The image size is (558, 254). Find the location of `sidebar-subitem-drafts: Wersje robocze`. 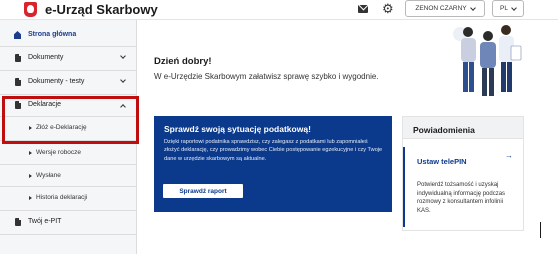

sidebar-subitem-drafts: Wersje robocze is located at coordinates (68, 154).